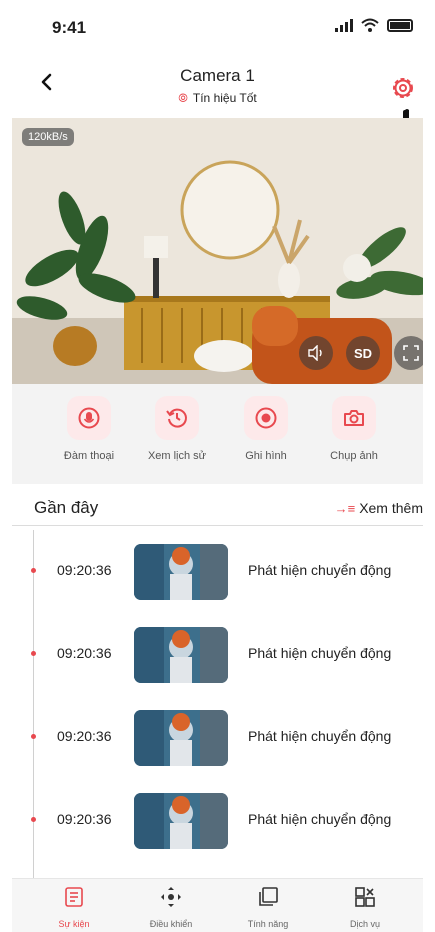  Describe the element at coordinates (365, 897) in the screenshot. I see `services-grid-icon` at that location.